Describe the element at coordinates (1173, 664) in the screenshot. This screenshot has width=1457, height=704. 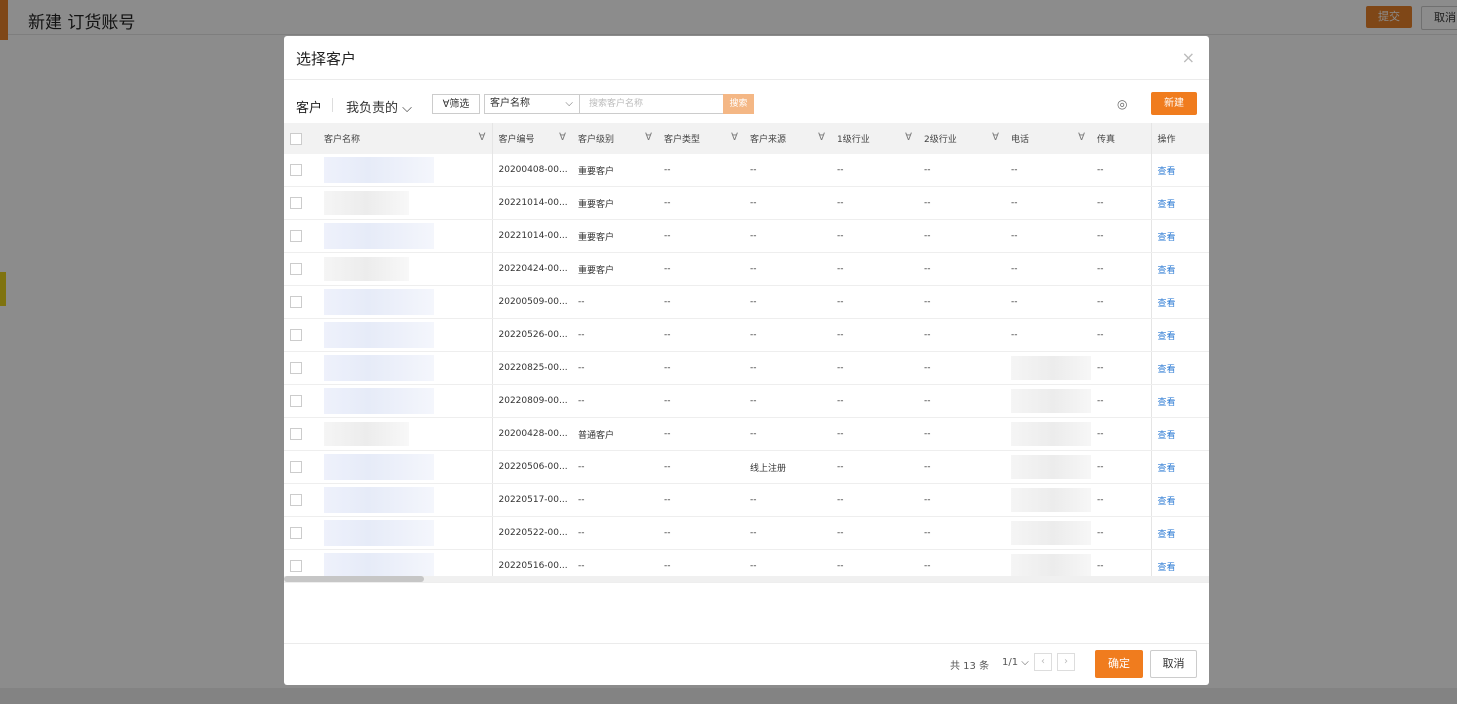
I see `cancel-button: 取消` at that location.